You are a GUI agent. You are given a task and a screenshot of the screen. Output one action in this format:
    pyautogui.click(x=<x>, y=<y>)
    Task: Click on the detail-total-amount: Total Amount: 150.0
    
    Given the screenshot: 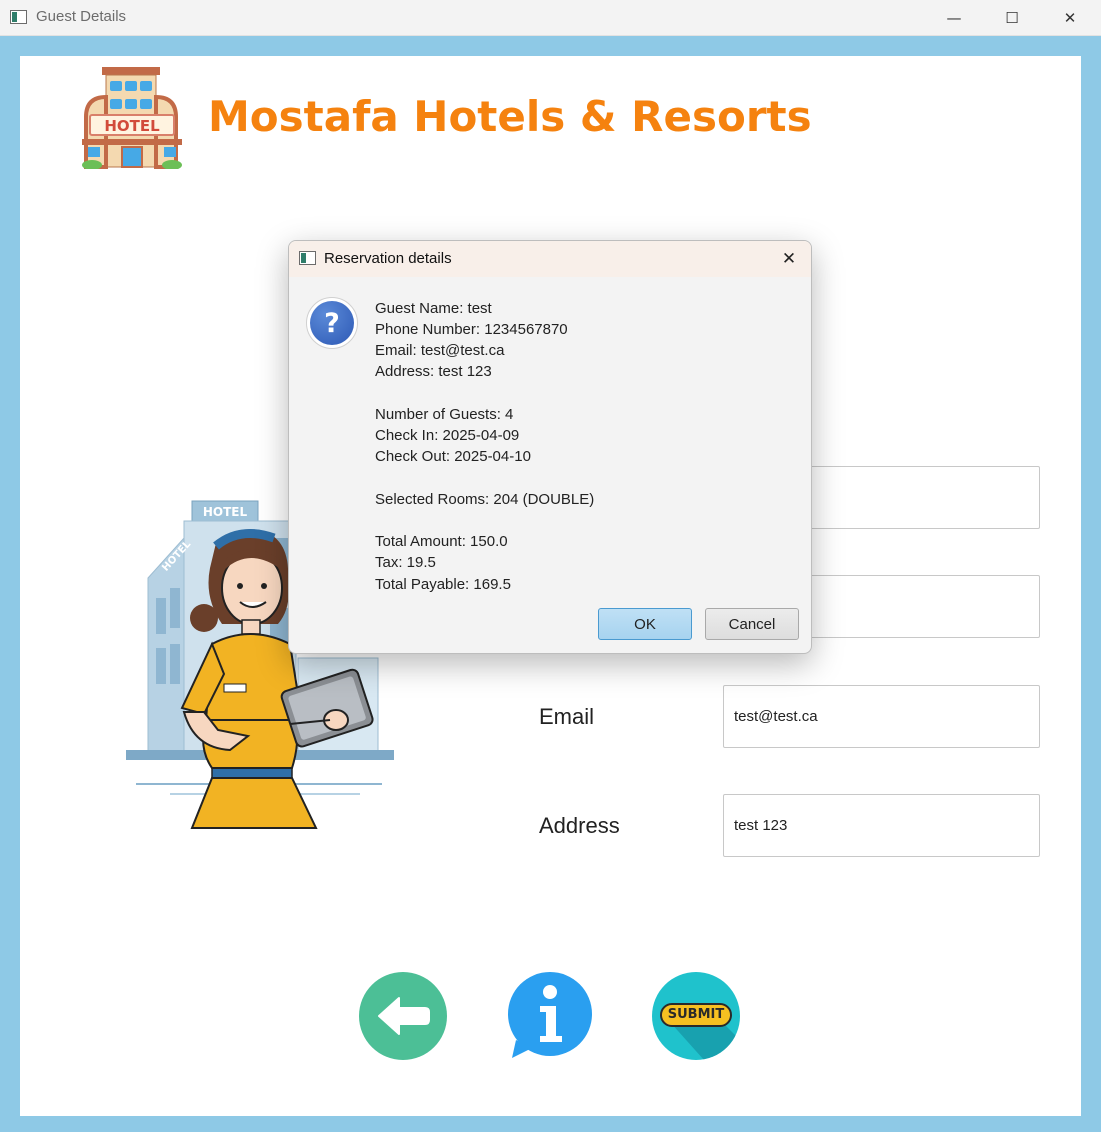 What is the action you would take?
    pyautogui.click(x=441, y=541)
    